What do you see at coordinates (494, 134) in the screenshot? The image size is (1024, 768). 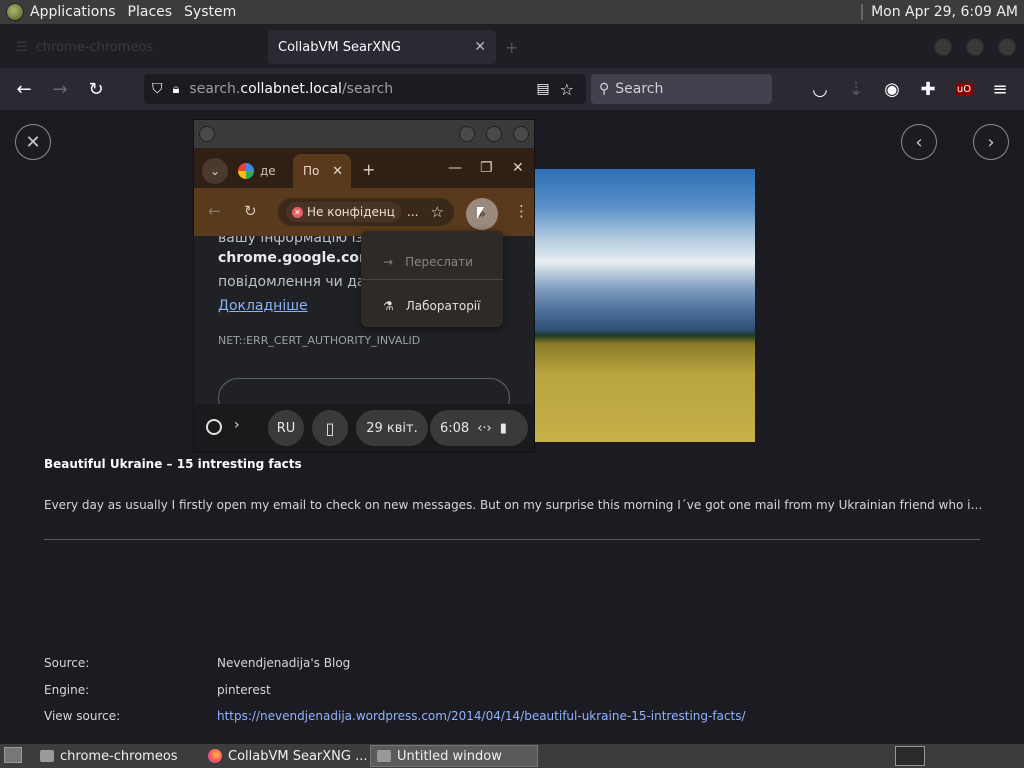 I see `vm-maximize-button` at bounding box center [494, 134].